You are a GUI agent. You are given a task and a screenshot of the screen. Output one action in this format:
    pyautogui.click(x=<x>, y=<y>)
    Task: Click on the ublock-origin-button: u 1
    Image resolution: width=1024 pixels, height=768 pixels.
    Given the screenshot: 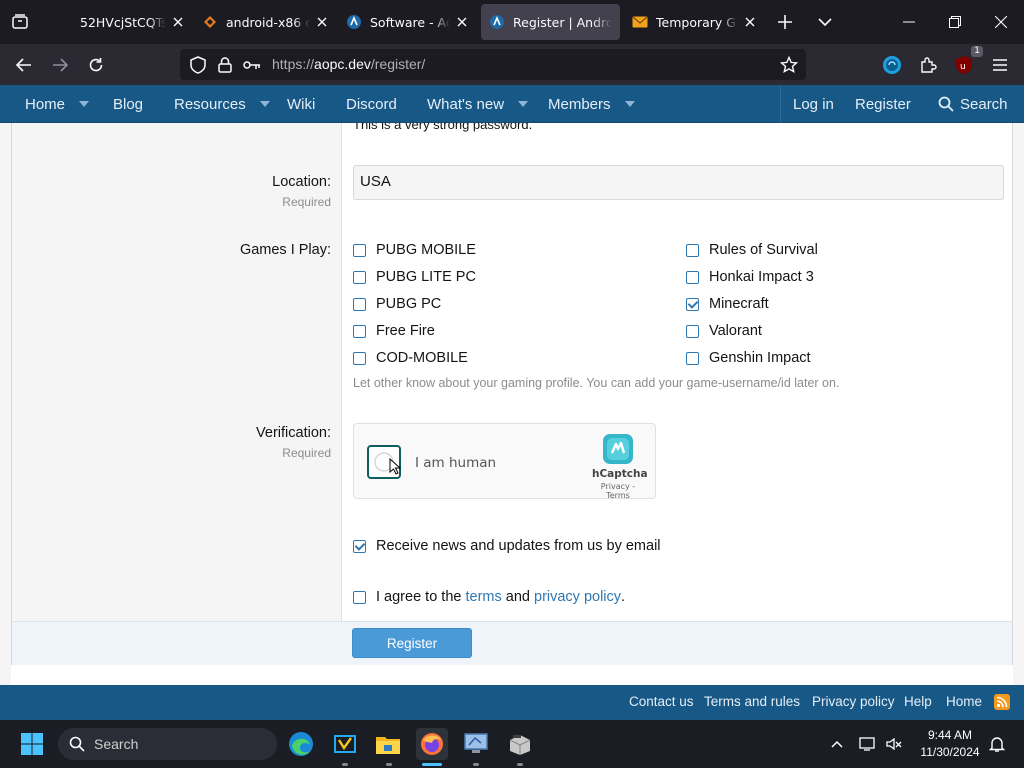 What is the action you would take?
    pyautogui.click(x=966, y=63)
    